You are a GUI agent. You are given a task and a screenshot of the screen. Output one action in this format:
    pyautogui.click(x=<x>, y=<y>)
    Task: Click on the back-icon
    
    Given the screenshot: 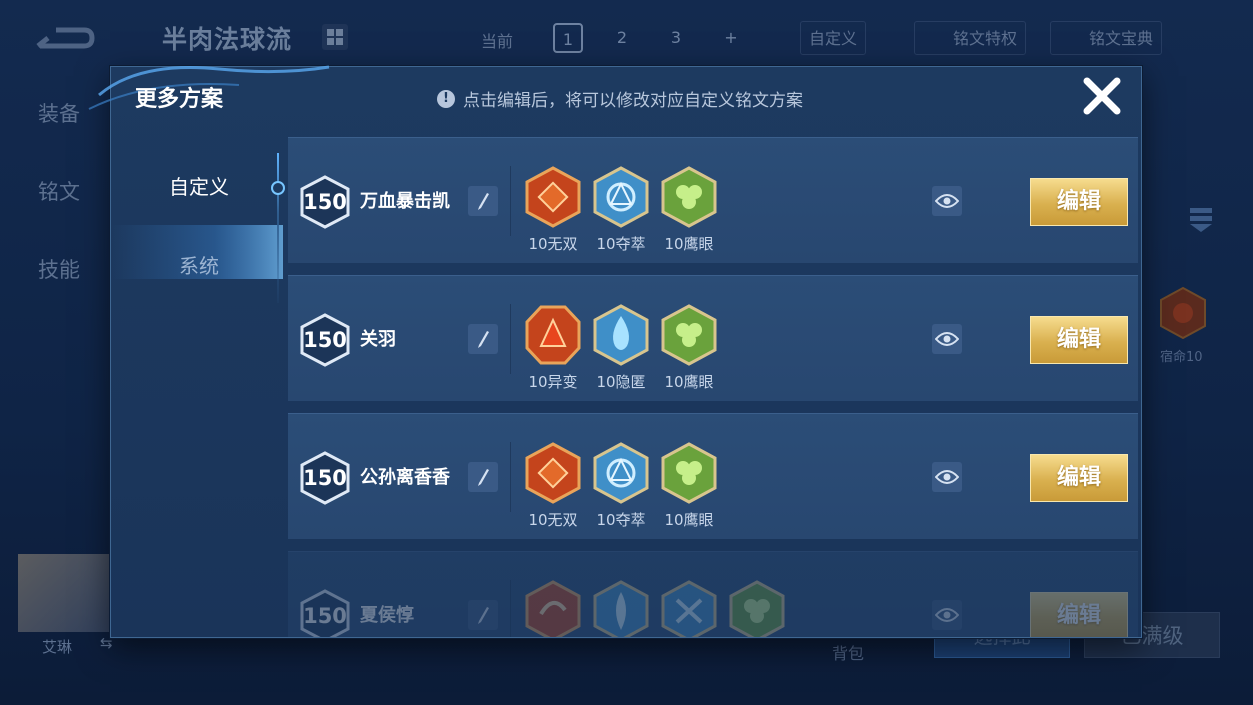 What is the action you would take?
    pyautogui.click(x=65, y=37)
    